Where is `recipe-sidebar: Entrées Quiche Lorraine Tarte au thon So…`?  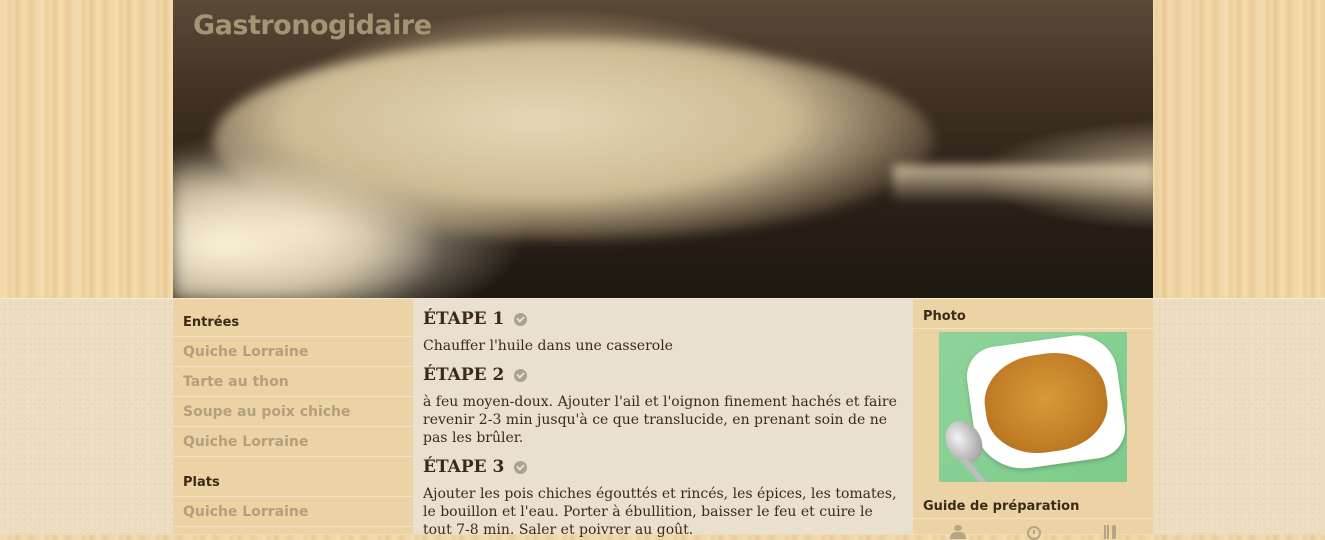 recipe-sidebar: Entrées Quiche Lorraine Tarte au thon So… is located at coordinates (293, 416).